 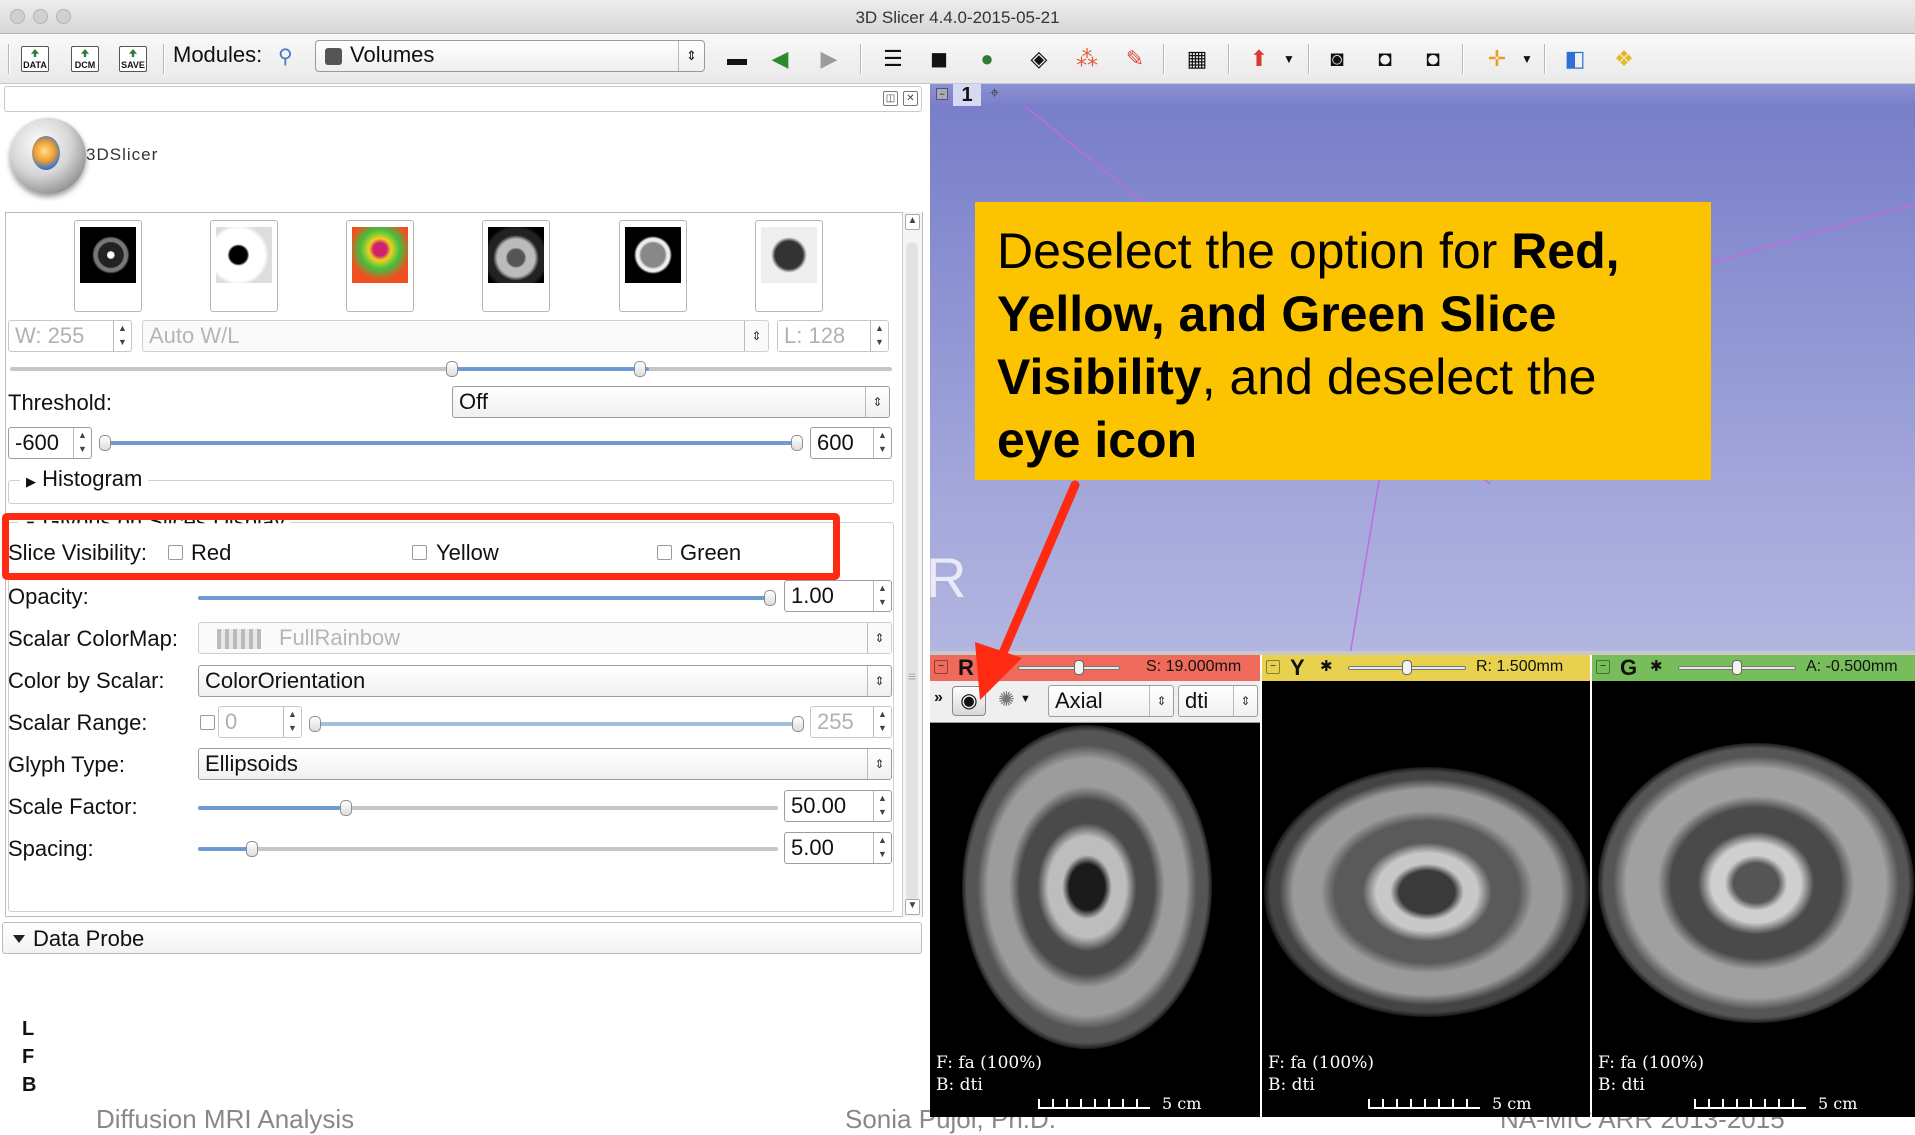 I want to click on window-level-max-handle, so click(x=640, y=369).